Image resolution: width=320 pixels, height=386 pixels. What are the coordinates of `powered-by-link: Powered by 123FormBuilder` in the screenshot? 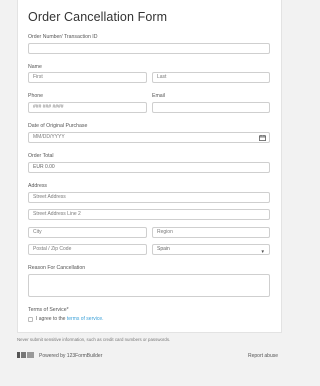 It's located at (70, 356).